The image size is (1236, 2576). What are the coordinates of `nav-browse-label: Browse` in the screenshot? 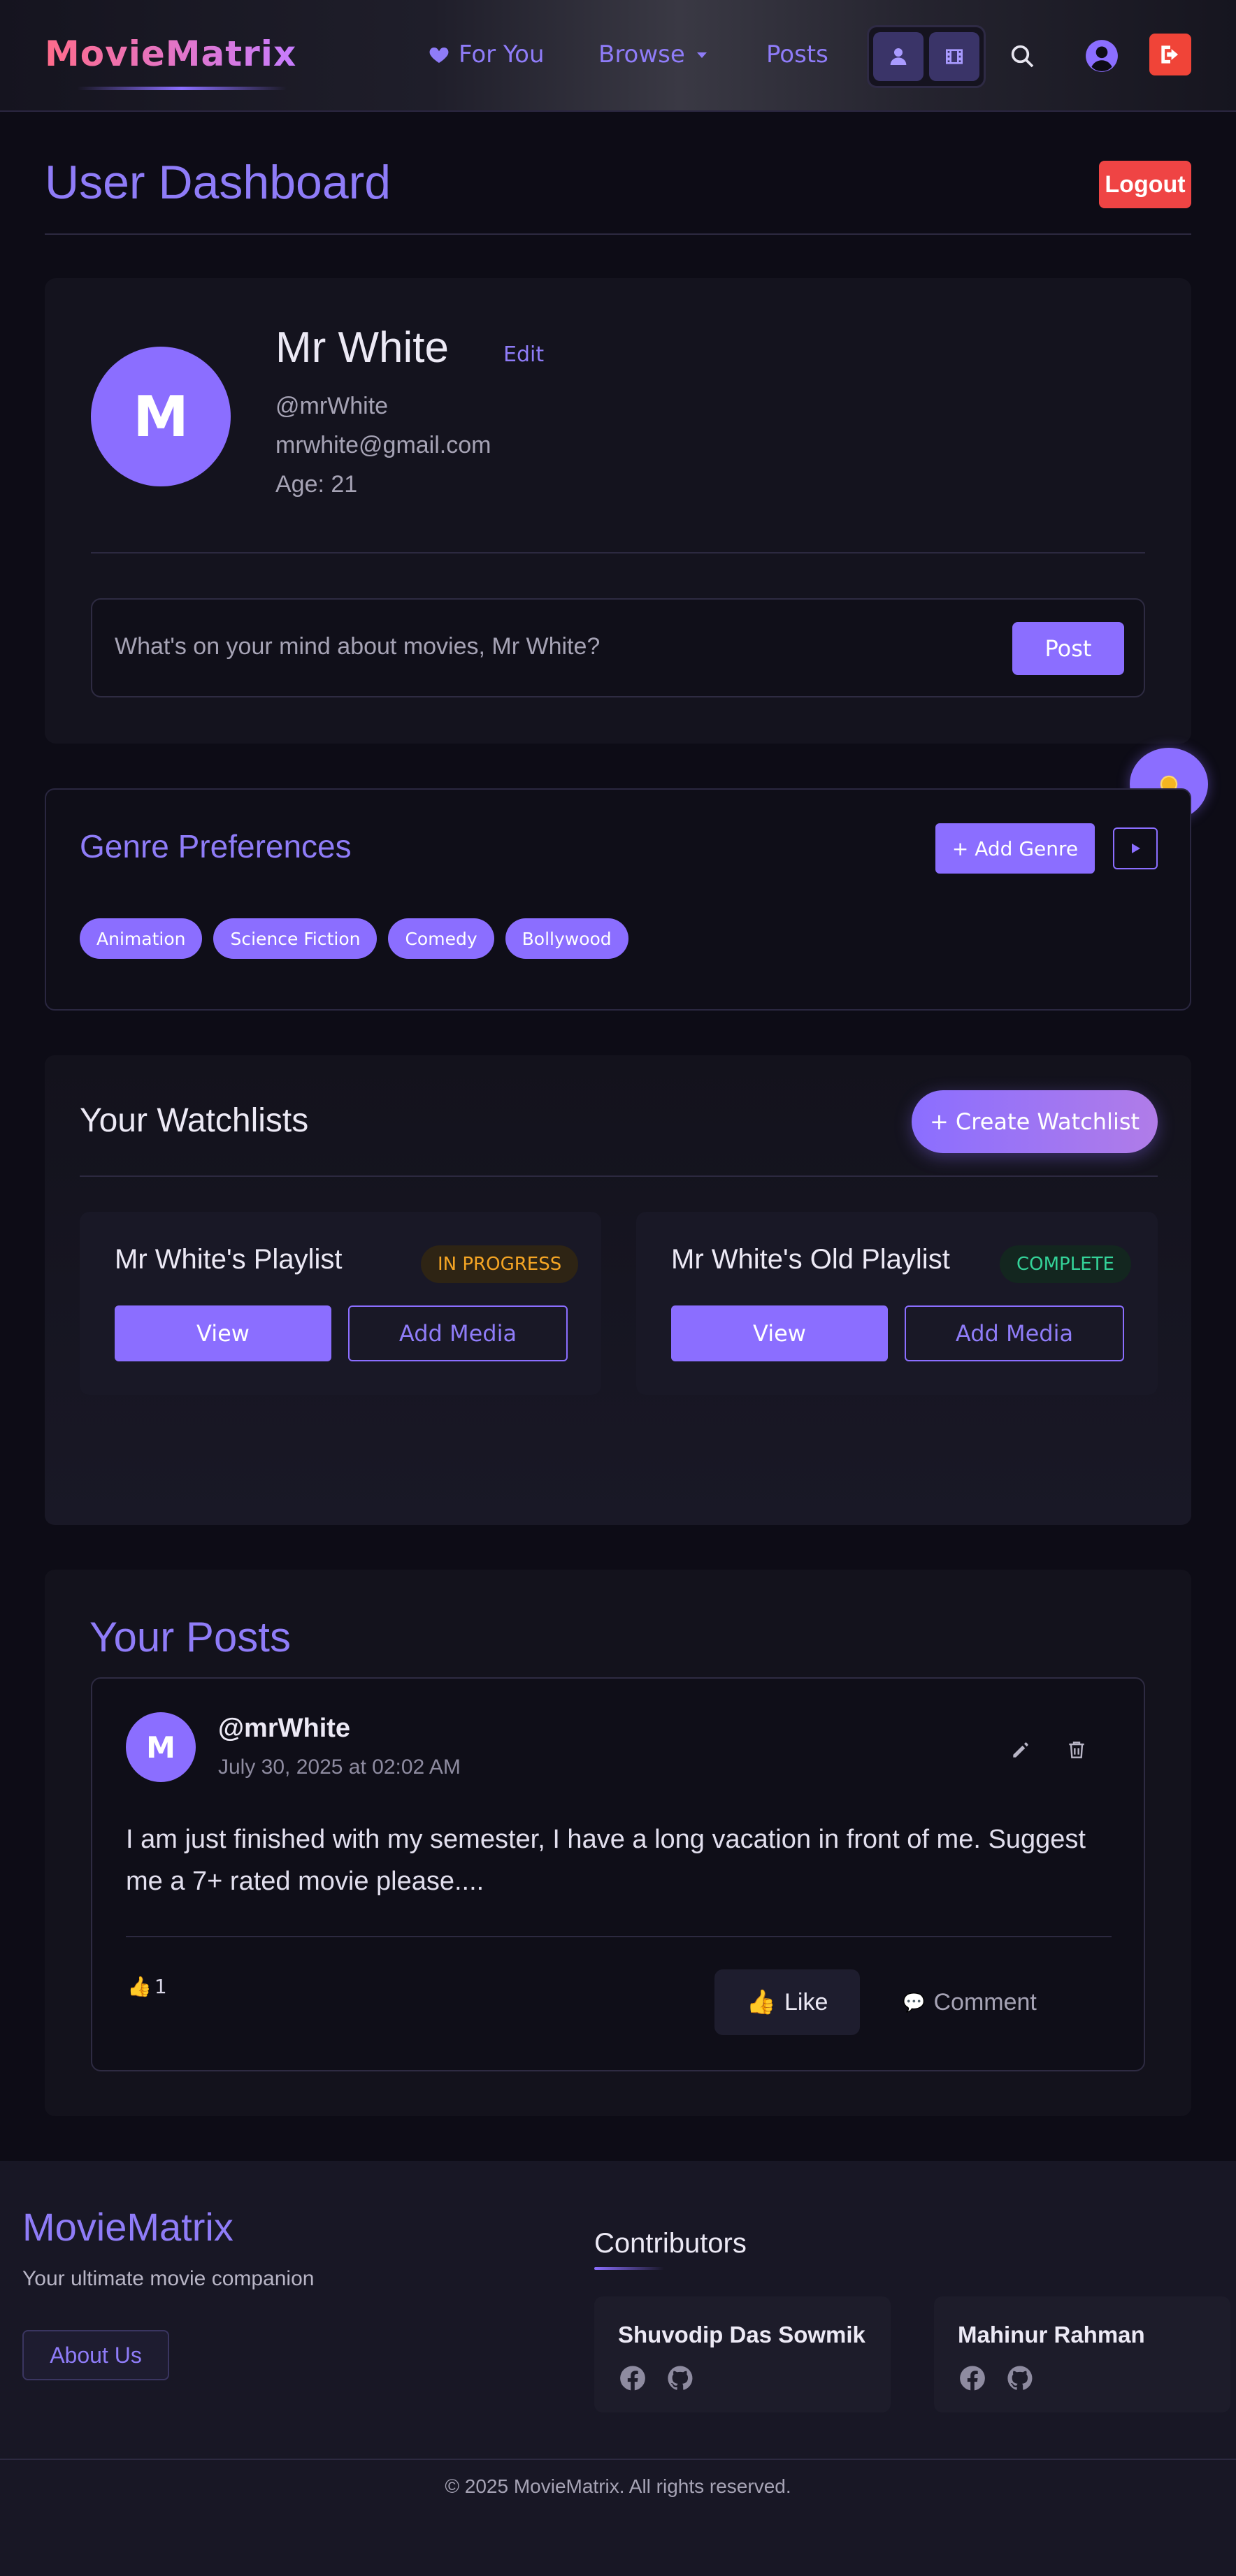 It's located at (641, 55).